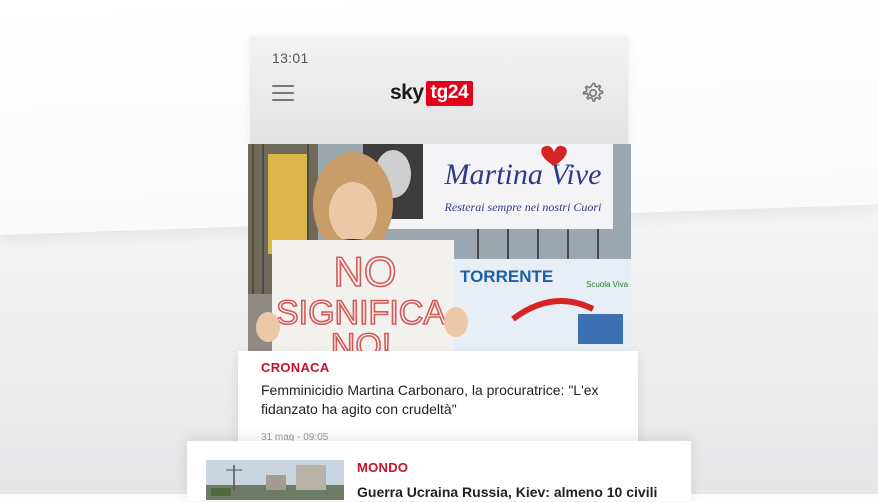  Describe the element at coordinates (593, 93) in the screenshot. I see `gear-icon` at that location.